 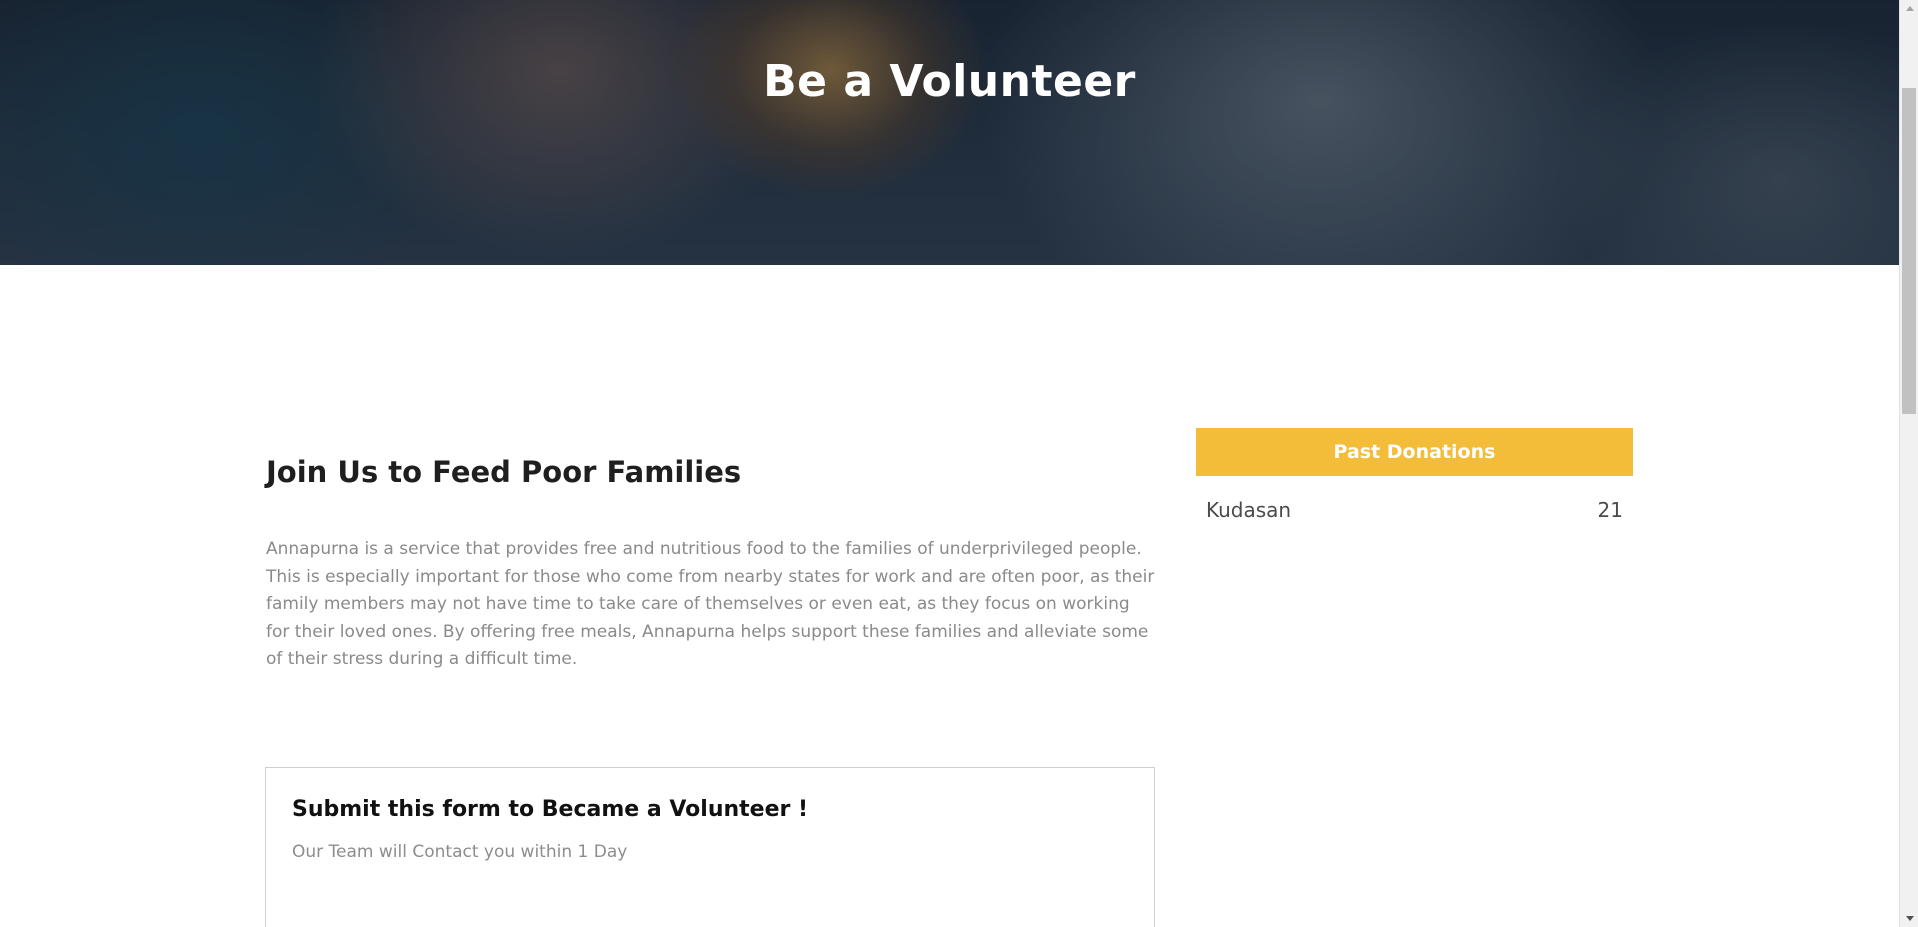 I want to click on section-heading: Join Us to Feed Poor Families, so click(x=504, y=472).